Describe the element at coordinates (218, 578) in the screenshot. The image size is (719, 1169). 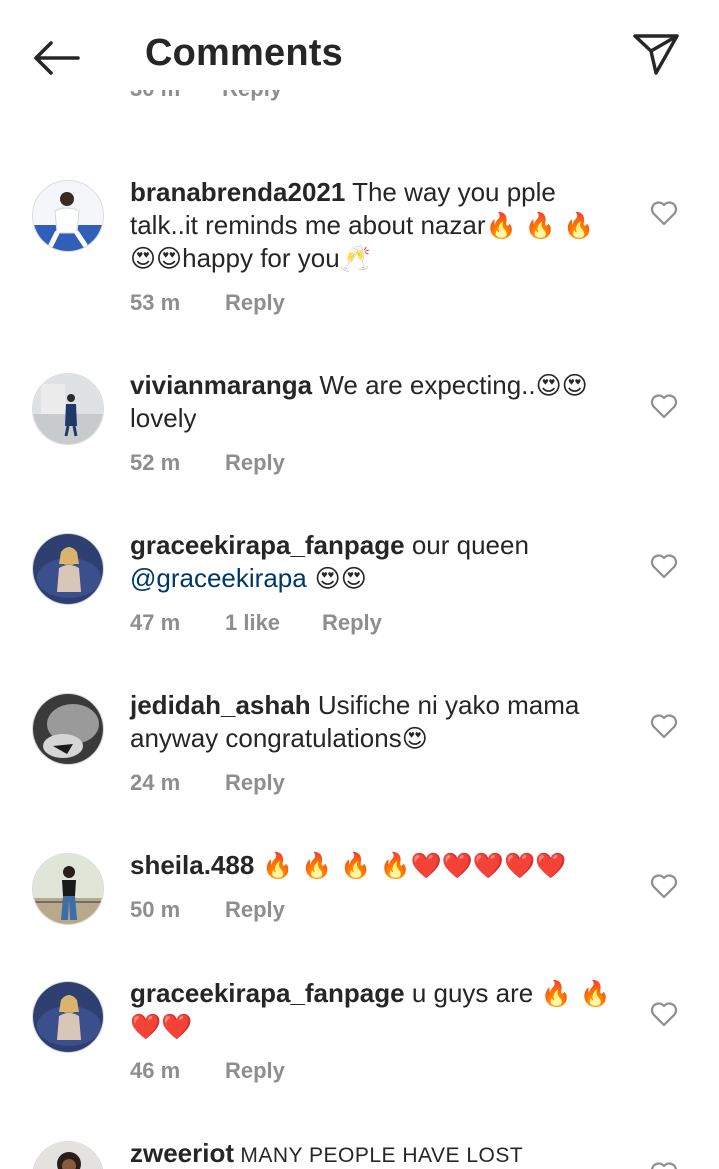
I see `mention-link: @graceekirapa` at that location.